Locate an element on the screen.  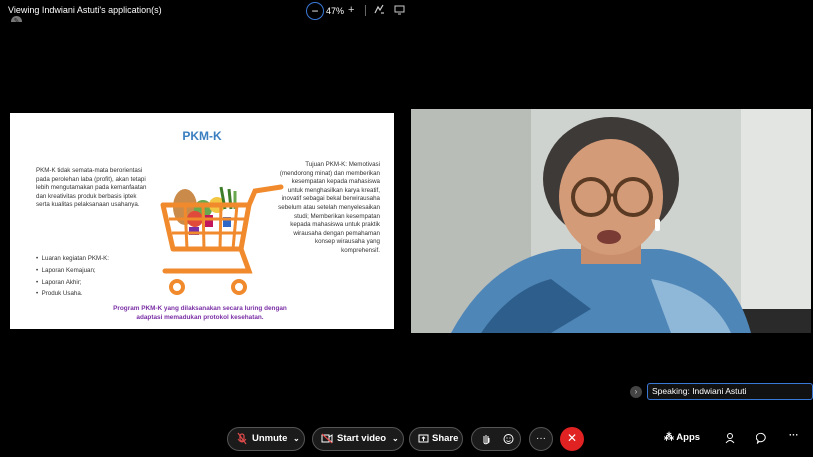
video-off-icon is located at coordinates (327, 442).